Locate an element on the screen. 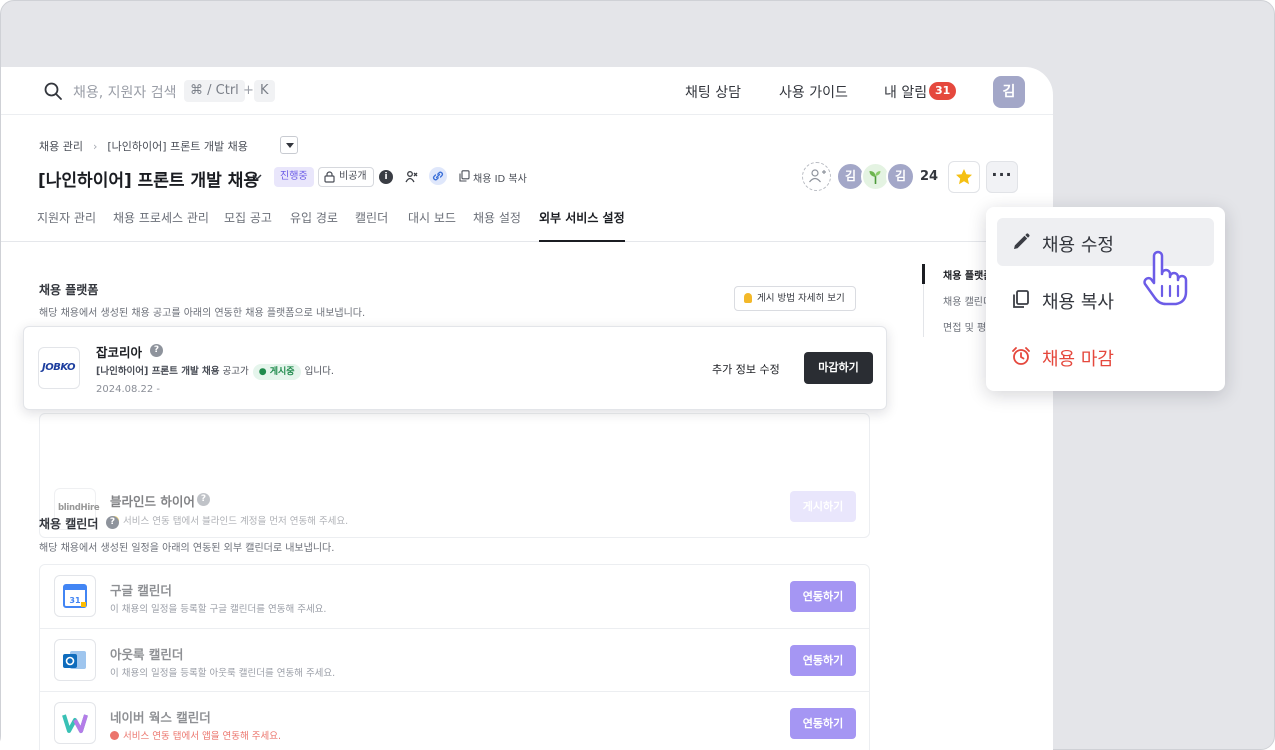 The height and width of the screenshot is (750, 1275). outlook-calendar-logo is located at coordinates (75, 660).